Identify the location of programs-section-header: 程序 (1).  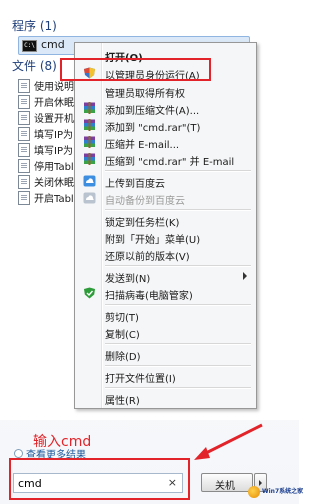
(34, 25).